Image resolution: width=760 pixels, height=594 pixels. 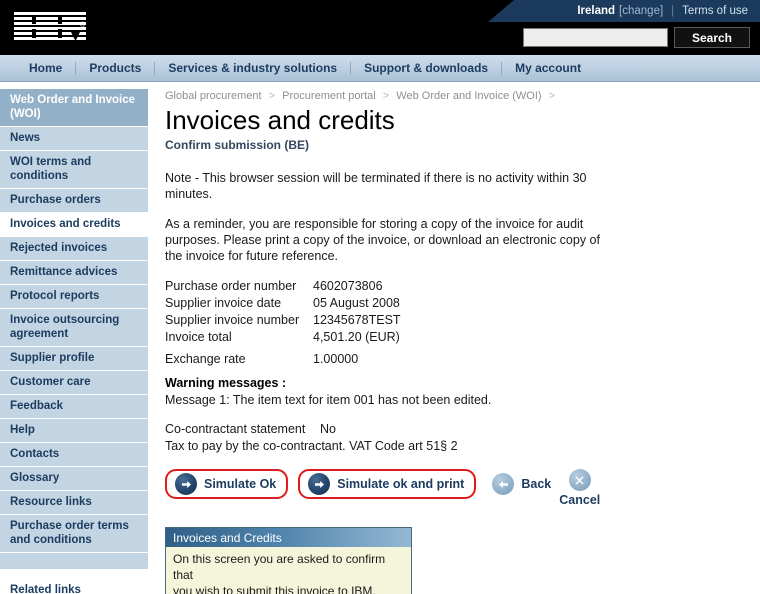 I want to click on change-country-link: [change], so click(x=641, y=11).